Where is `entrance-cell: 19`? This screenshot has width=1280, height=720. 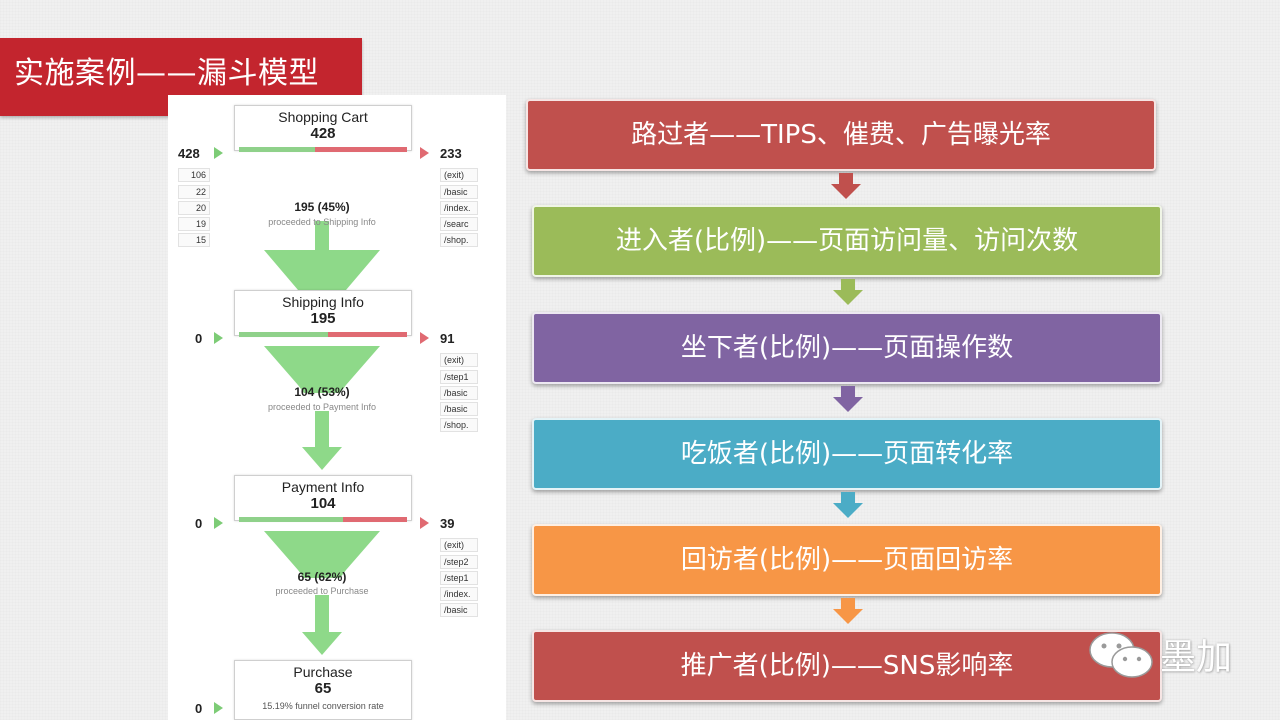 entrance-cell: 19 is located at coordinates (194, 224).